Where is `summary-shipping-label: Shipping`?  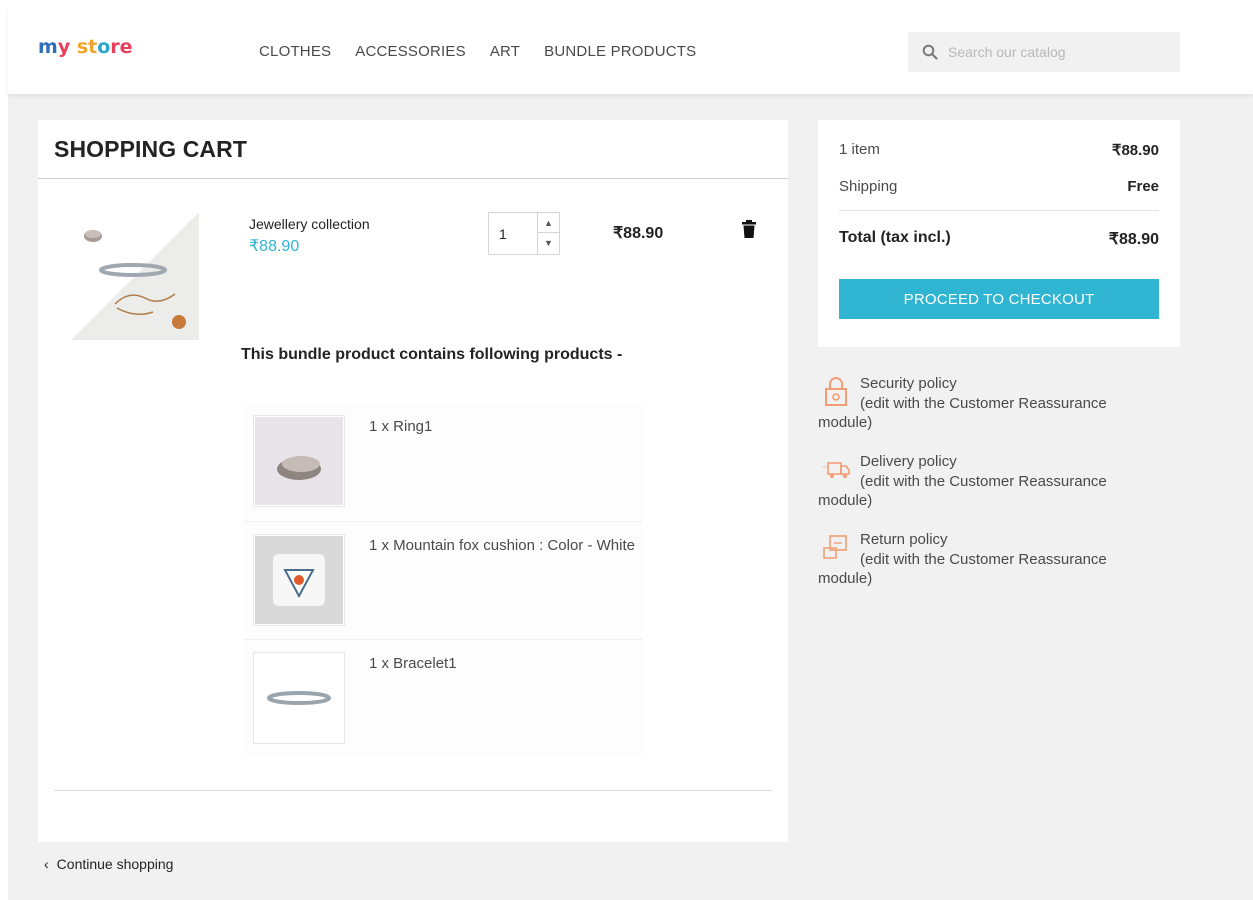 summary-shipping-label: Shipping is located at coordinates (868, 186).